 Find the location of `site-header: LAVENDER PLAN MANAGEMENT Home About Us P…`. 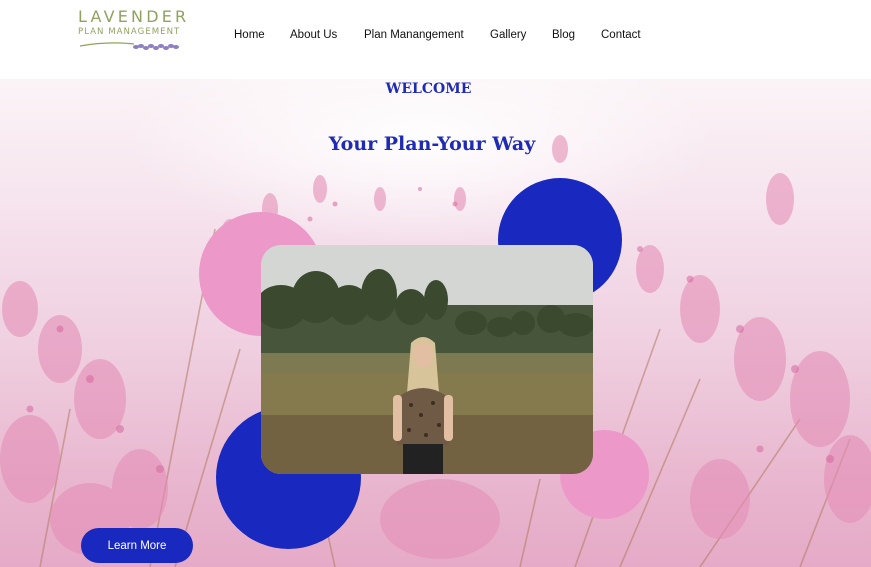

site-header: LAVENDER PLAN MANAGEMENT Home About Us P… is located at coordinates (435, 39).